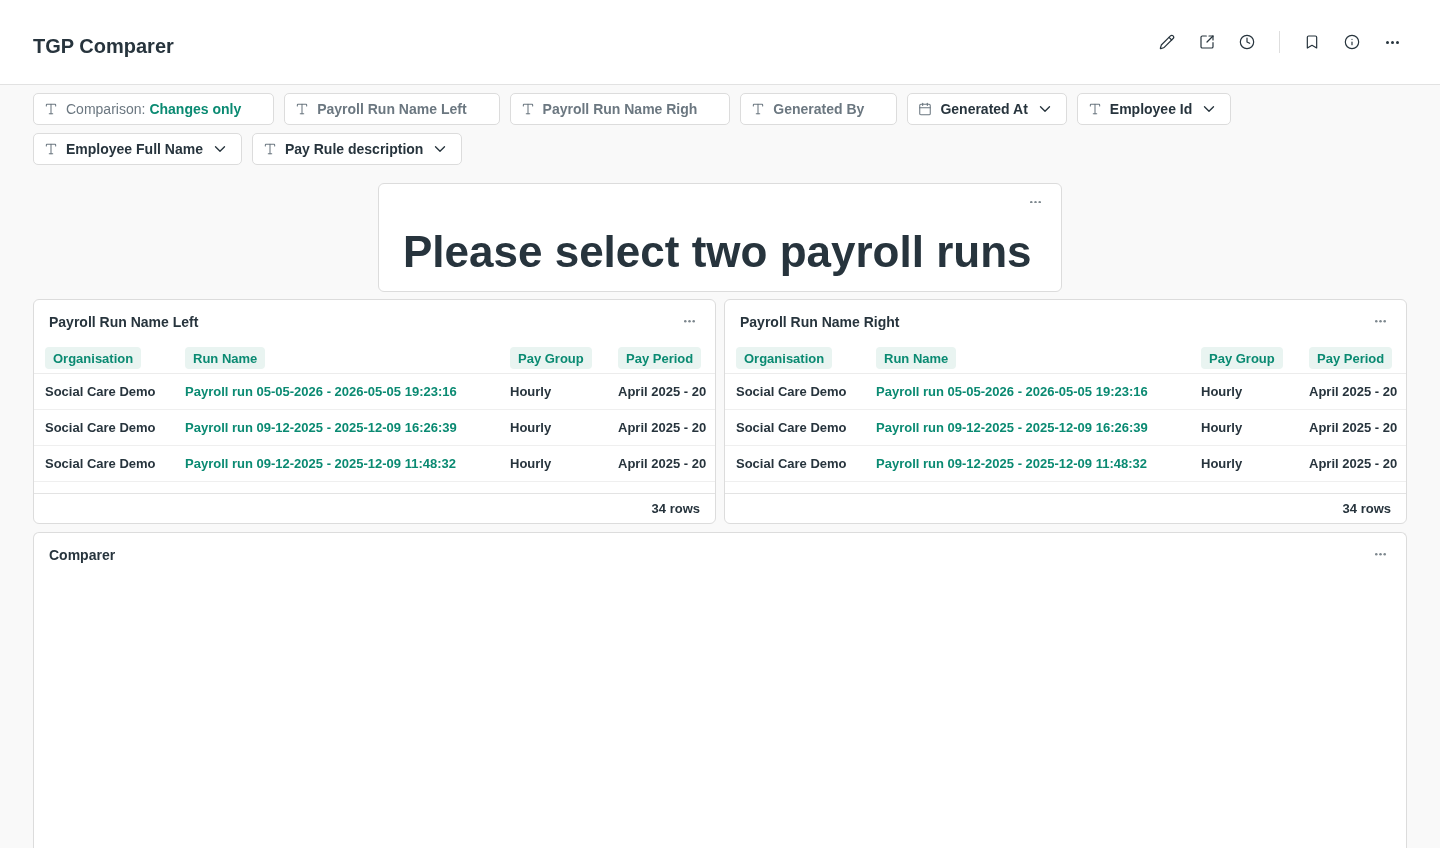 The image size is (1440, 848). What do you see at coordinates (357, 149) in the screenshot?
I see `filter-button: Pay Rule description` at bounding box center [357, 149].